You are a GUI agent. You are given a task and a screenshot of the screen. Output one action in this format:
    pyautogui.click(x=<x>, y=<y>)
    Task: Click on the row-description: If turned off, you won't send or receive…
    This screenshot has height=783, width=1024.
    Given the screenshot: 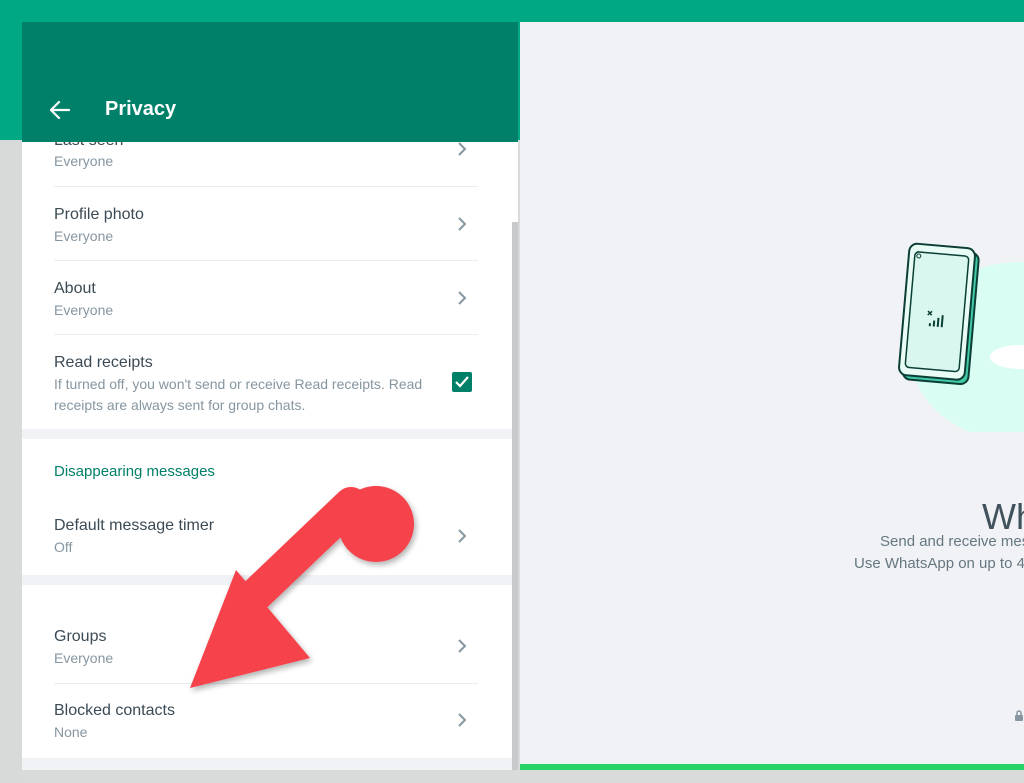 What is the action you would take?
    pyautogui.click(x=238, y=394)
    